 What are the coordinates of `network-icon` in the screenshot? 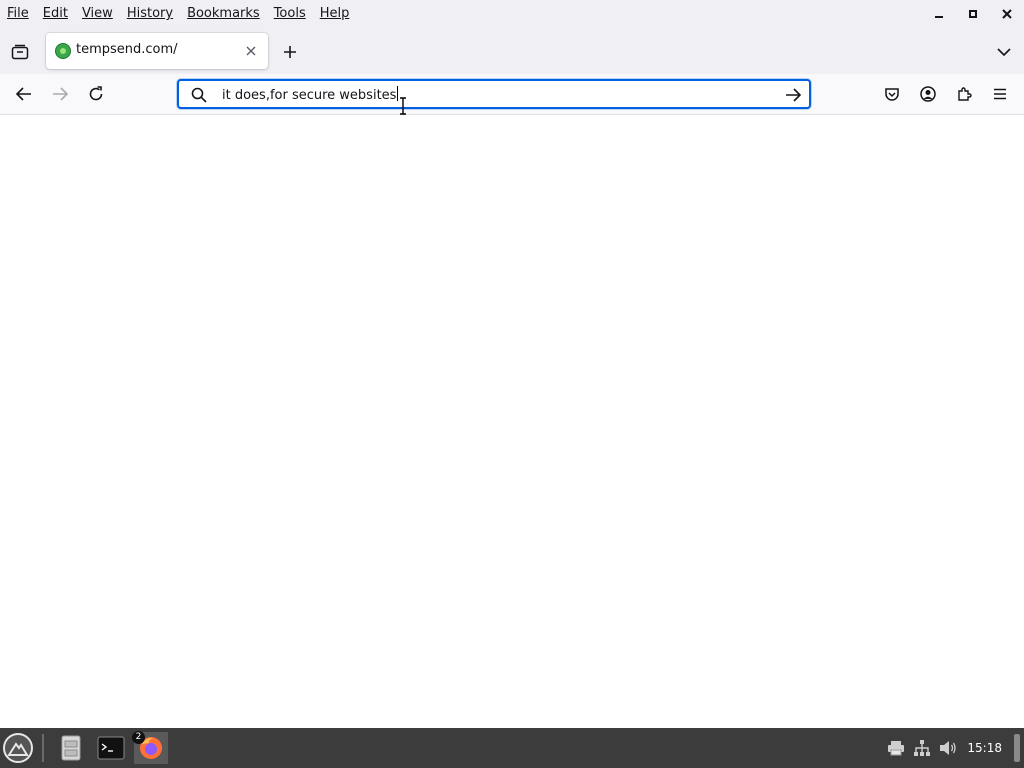 It's located at (922, 748).